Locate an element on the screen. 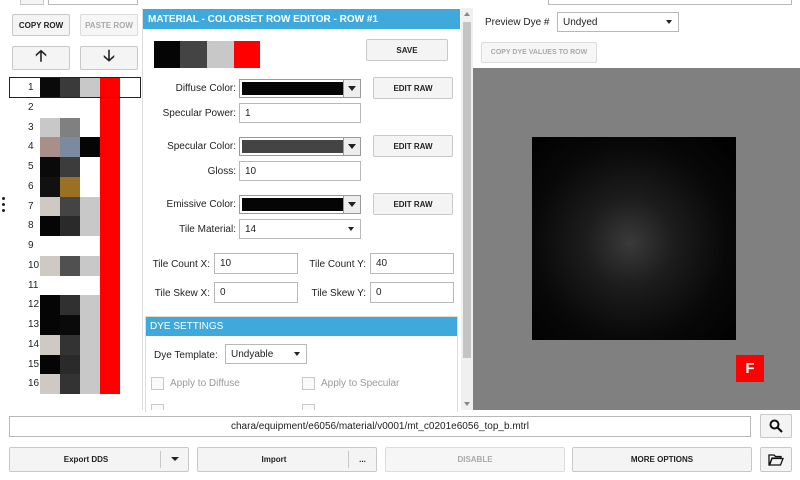  gloss-label: Gloss: is located at coordinates (221, 171).